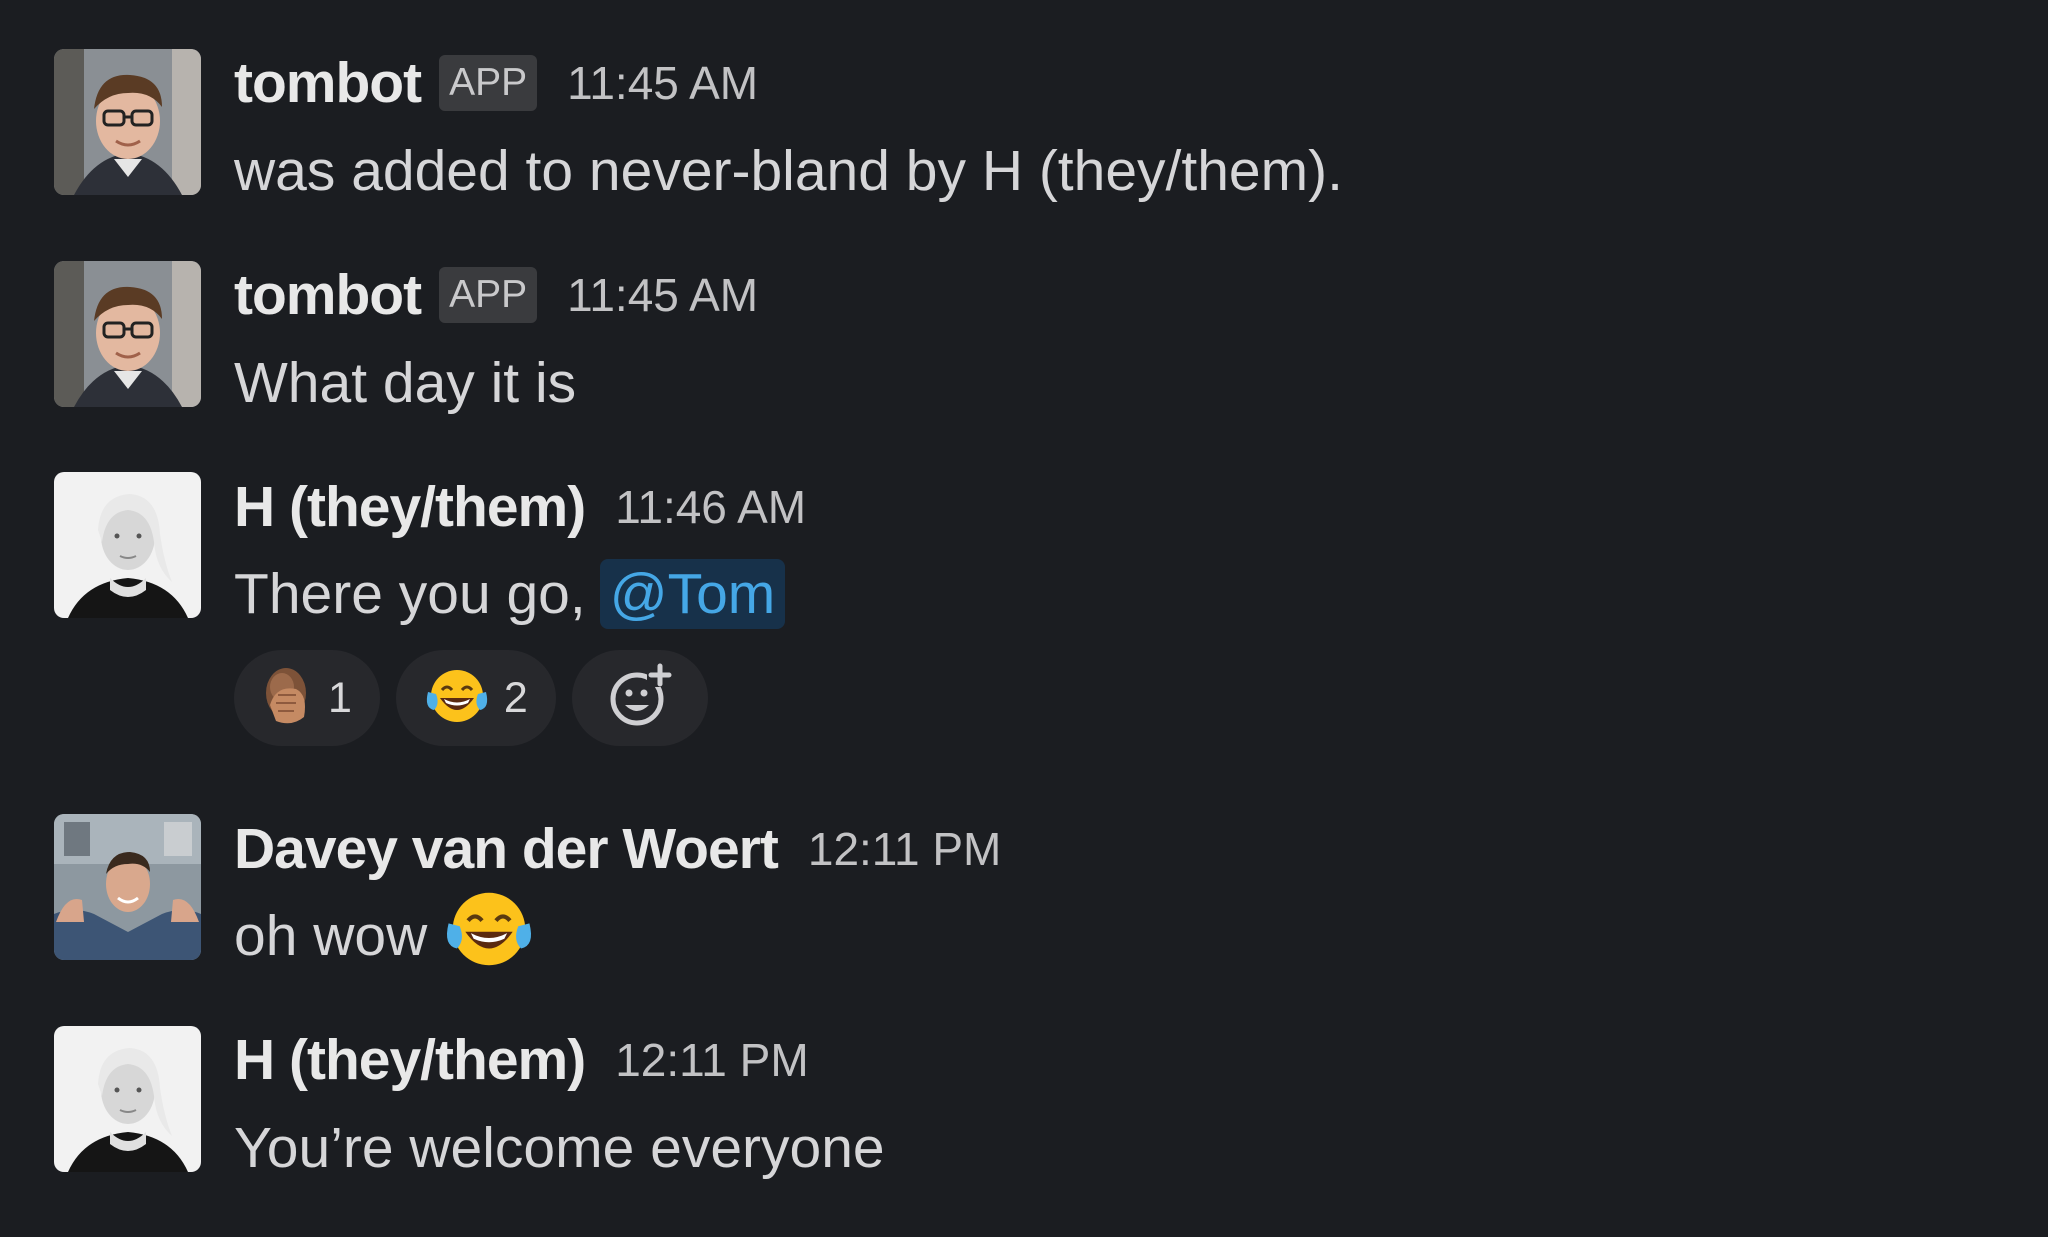 This screenshot has height=1237, width=2048. I want to click on message-header: Davey van der Woert 12:11 PM, so click(617, 849).